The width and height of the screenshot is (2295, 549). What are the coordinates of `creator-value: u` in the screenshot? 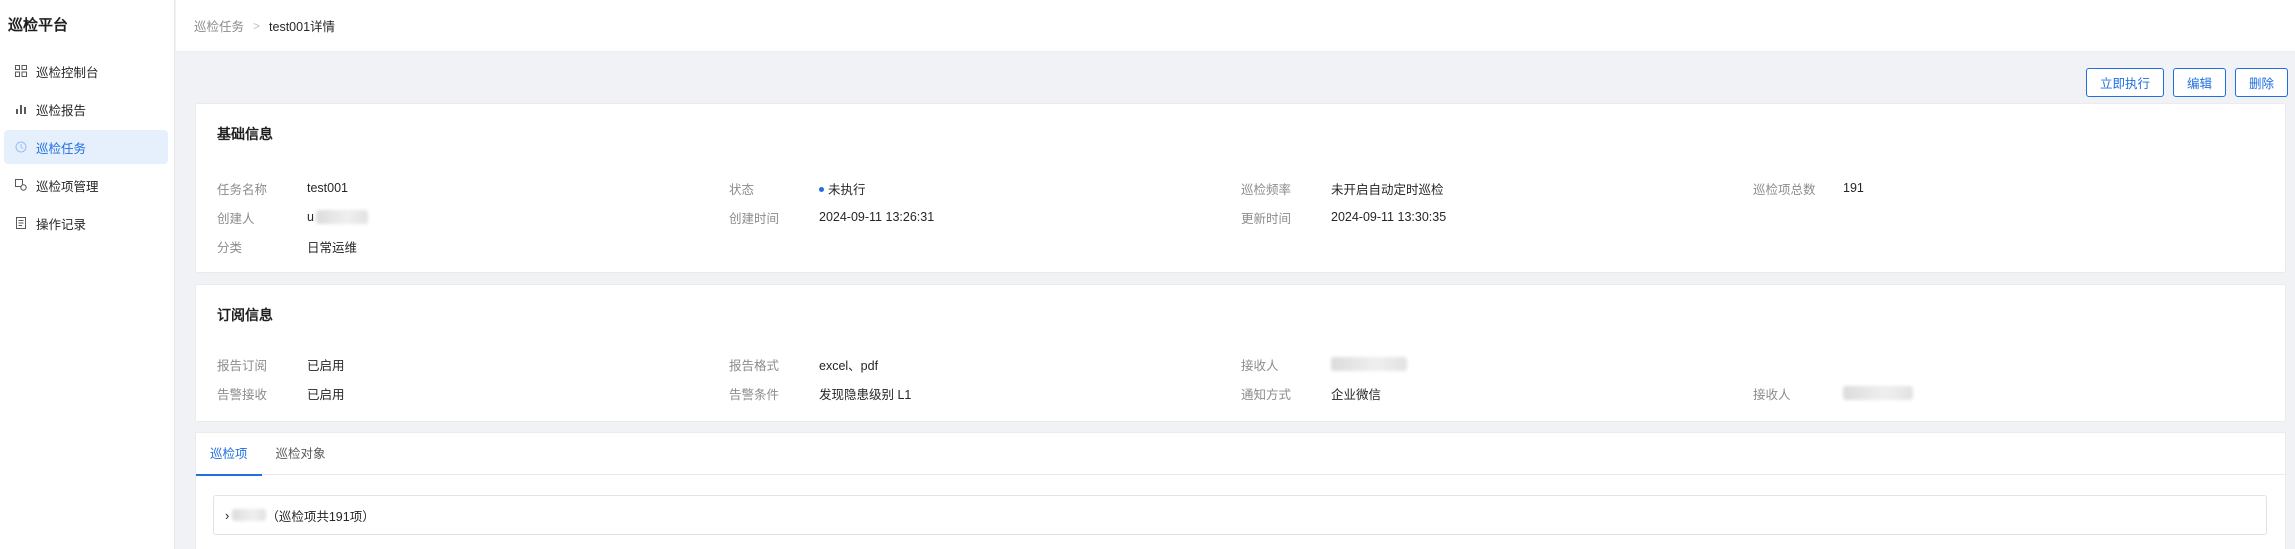 It's located at (337, 217).